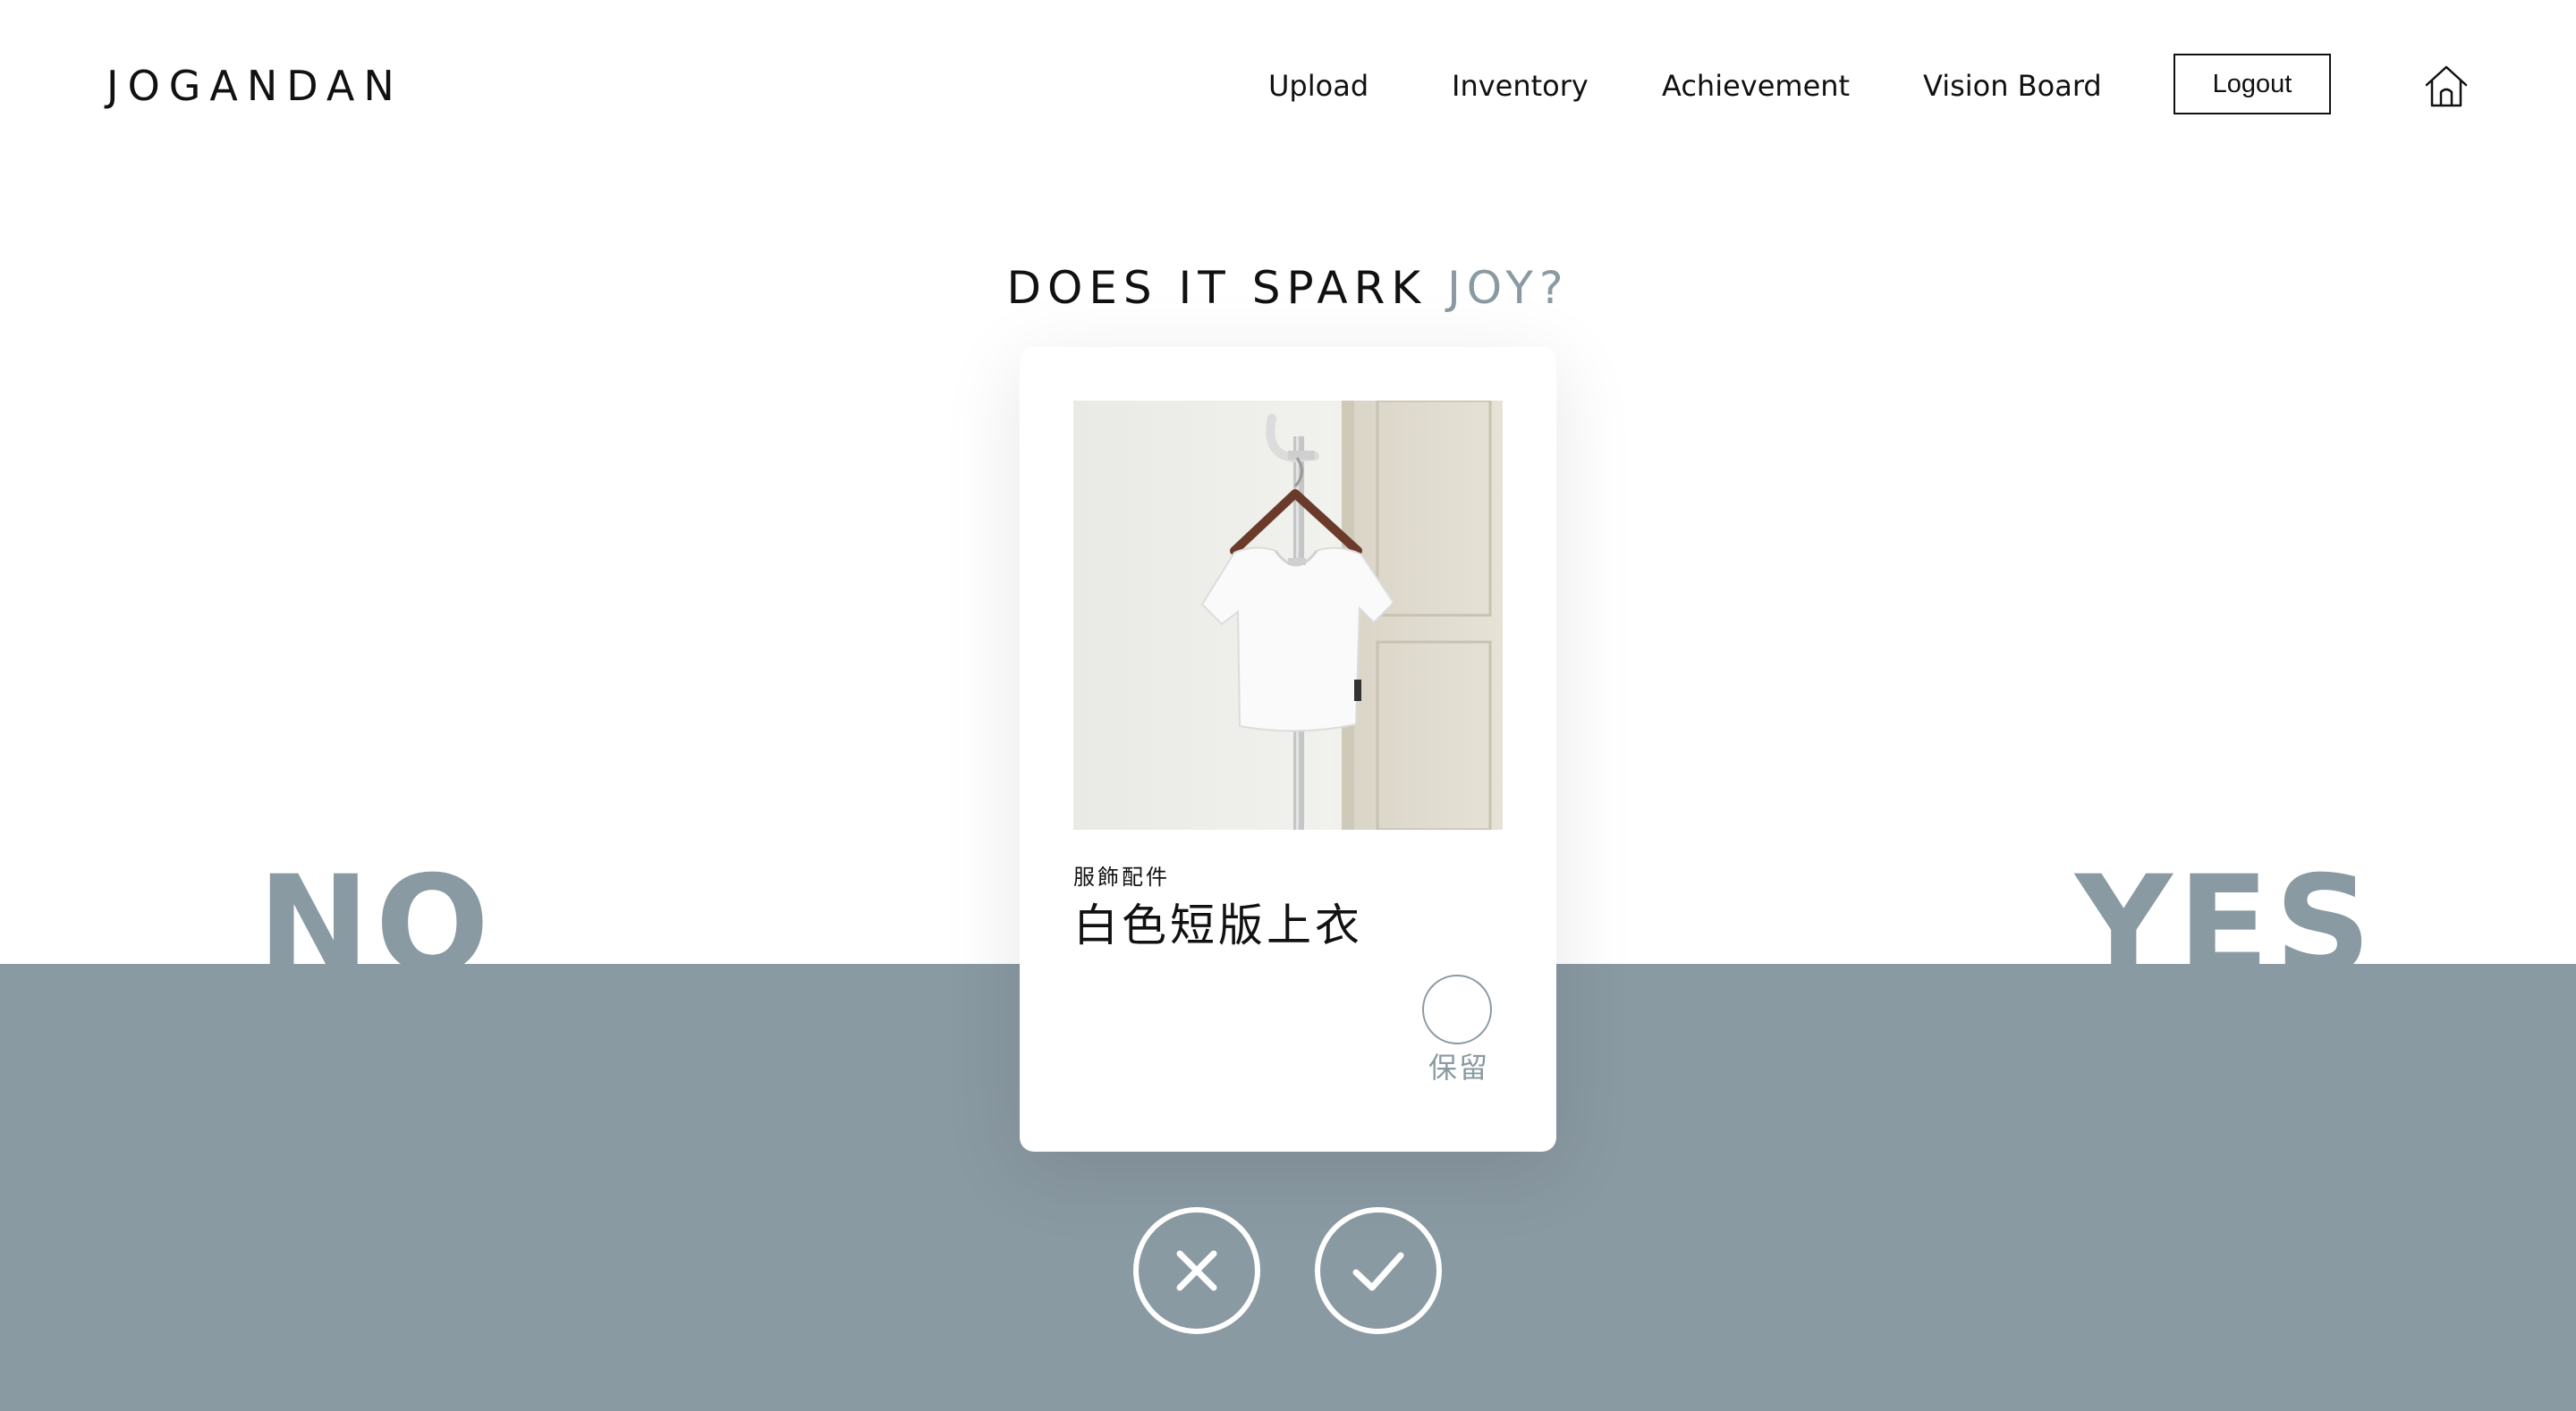  Describe the element at coordinates (1756, 86) in the screenshot. I see `nav-achievement: Achievement` at that location.